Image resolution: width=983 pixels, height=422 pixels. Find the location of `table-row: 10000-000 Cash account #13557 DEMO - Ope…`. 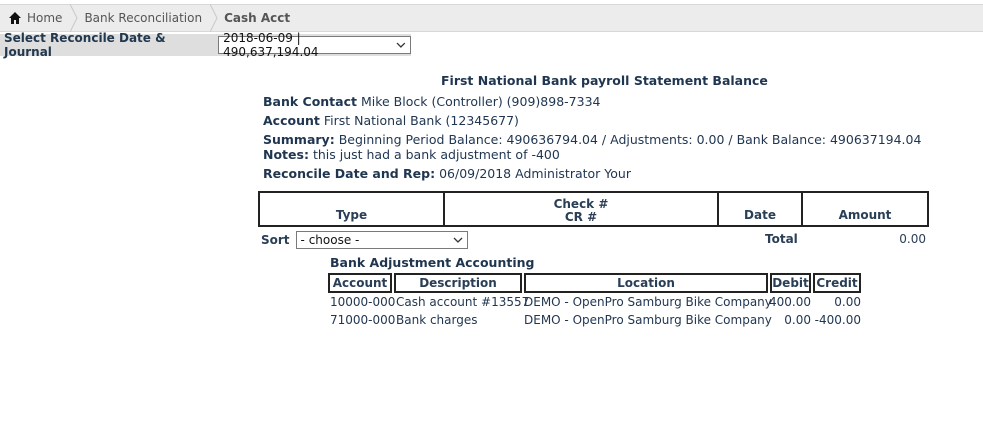

table-row: 10000-000 Cash account #13557 DEMO - Ope… is located at coordinates (595, 303).